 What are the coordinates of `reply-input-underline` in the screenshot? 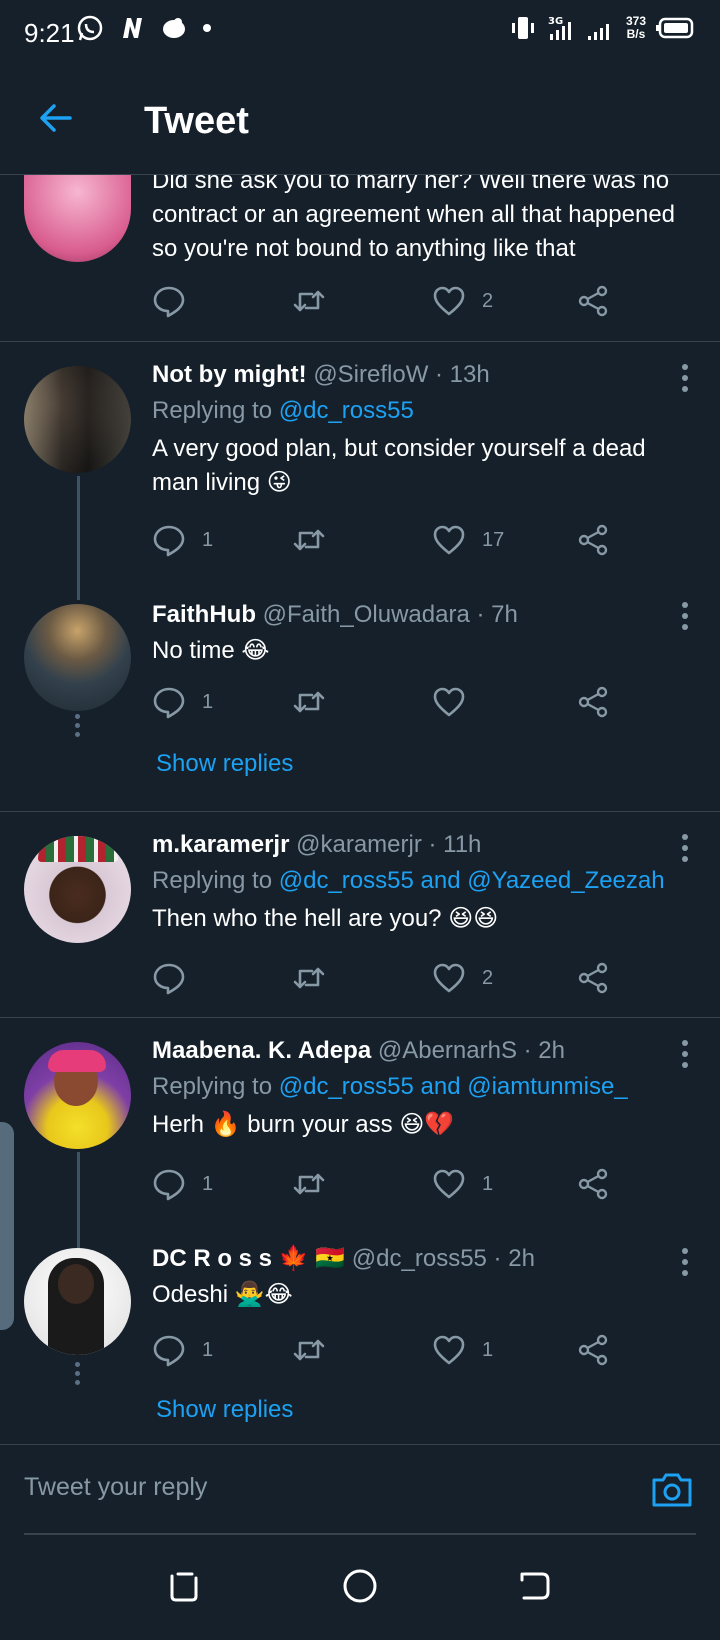 It's located at (360, 1534).